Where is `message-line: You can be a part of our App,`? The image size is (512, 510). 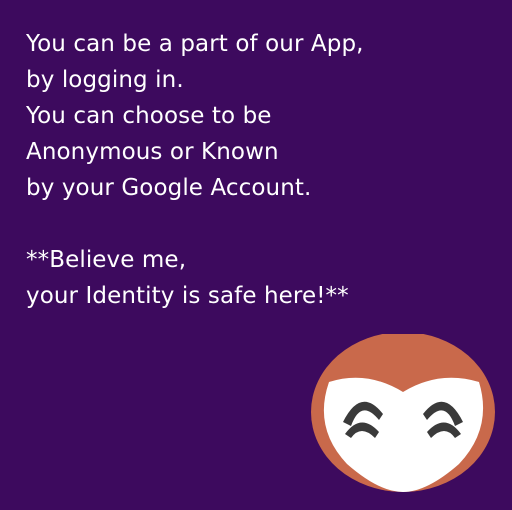
message-line: You can be a part of our App, is located at coordinates (195, 44).